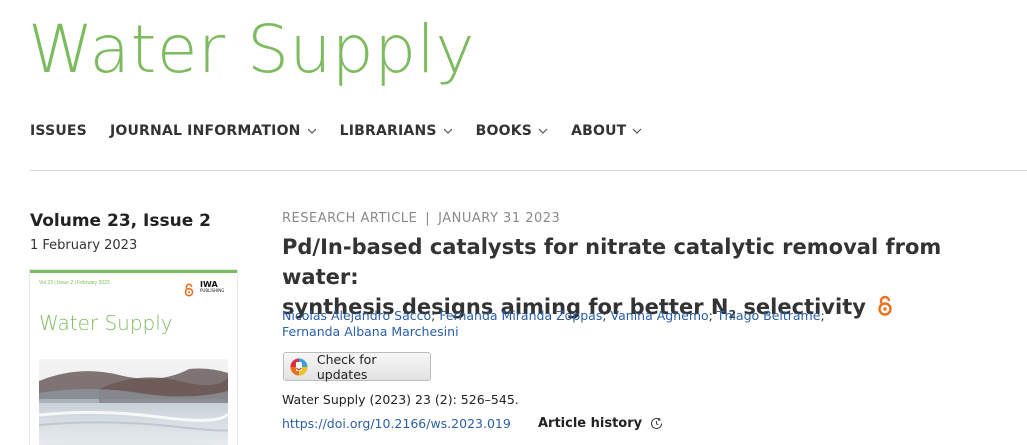 The width and height of the screenshot is (1027, 445). I want to click on article-type: RESEARCH ARTICLE, so click(350, 218).